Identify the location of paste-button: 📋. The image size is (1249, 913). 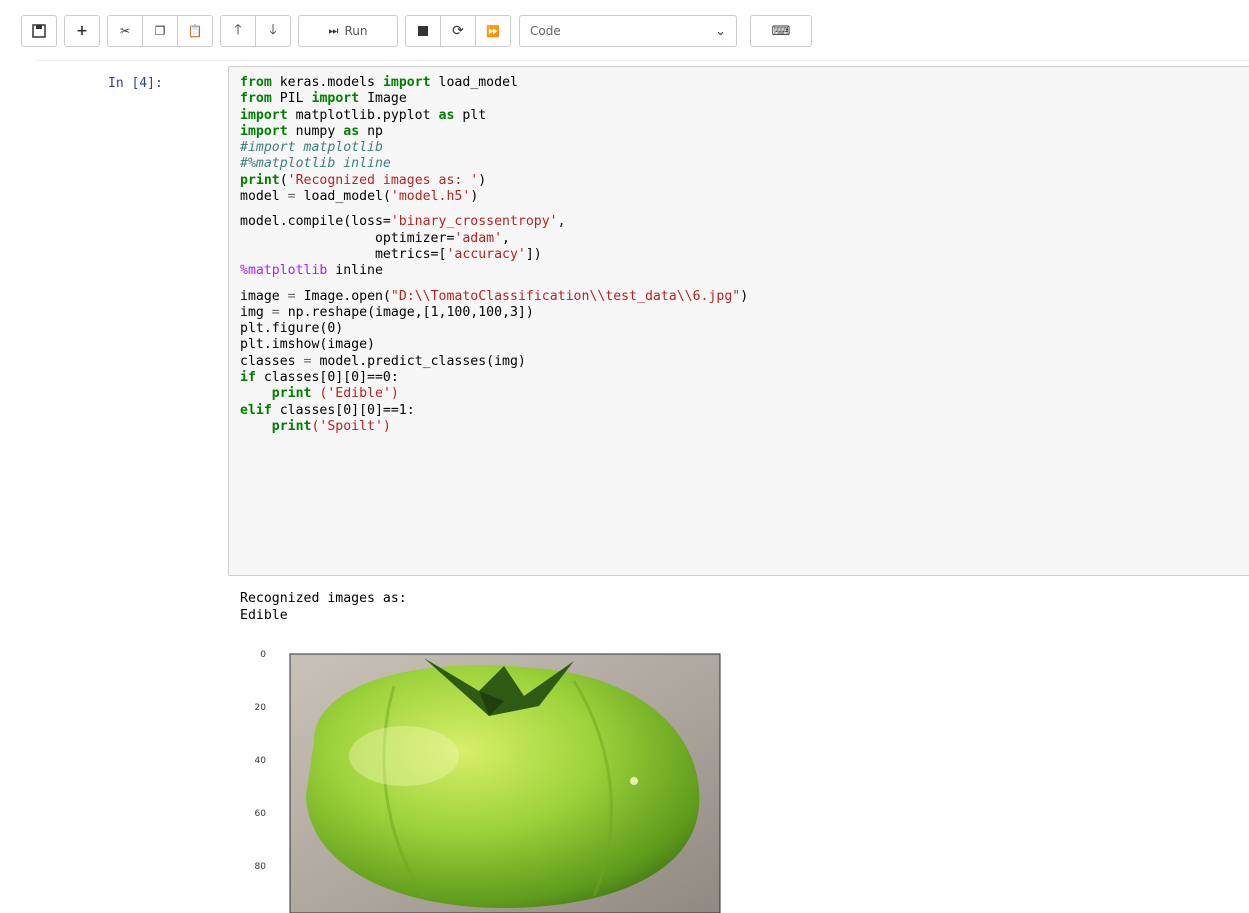
(195, 31).